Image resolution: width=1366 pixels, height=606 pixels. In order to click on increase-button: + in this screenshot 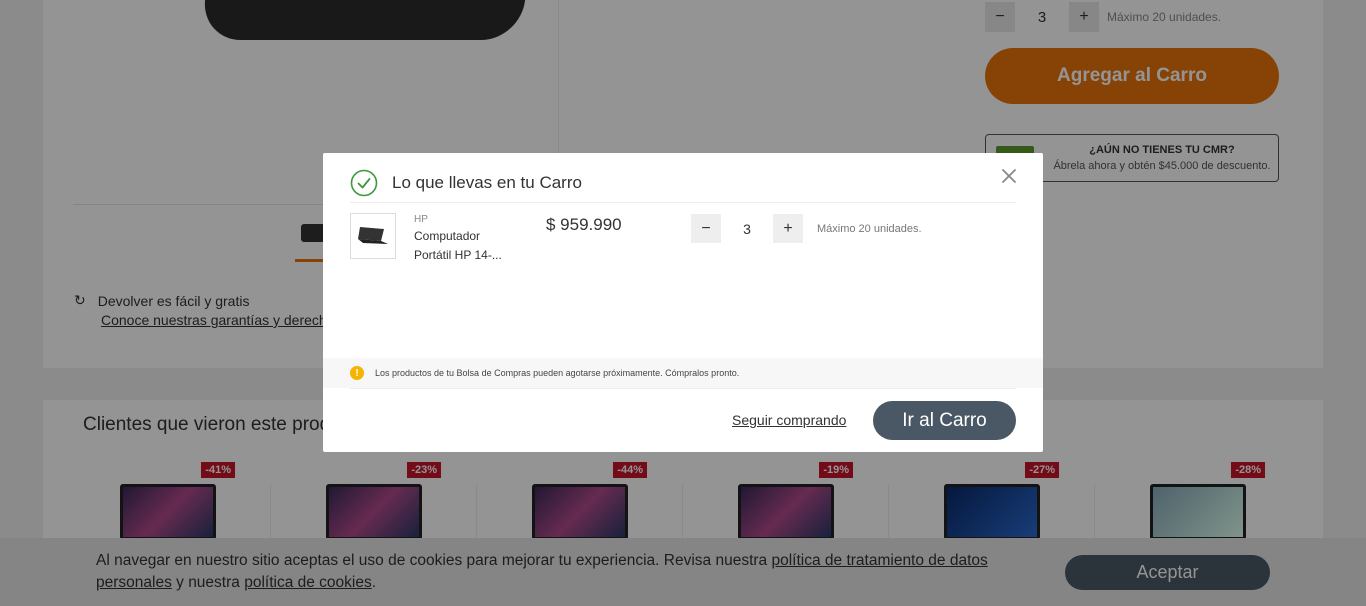, I will do `click(788, 228)`.